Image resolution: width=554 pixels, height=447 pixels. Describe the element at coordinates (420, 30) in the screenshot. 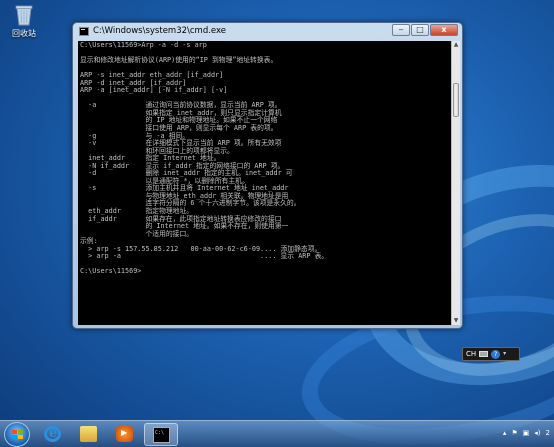

I see `maximize-button: □` at that location.